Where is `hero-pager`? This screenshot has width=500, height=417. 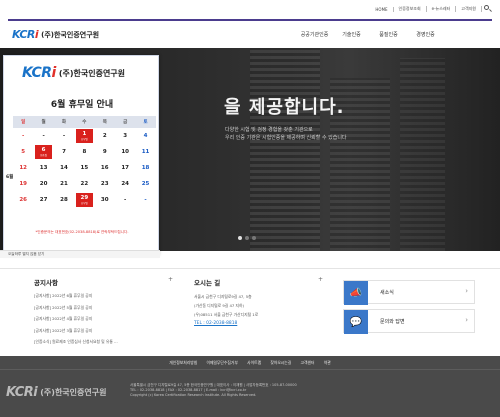
hero-pager is located at coordinates (248, 238).